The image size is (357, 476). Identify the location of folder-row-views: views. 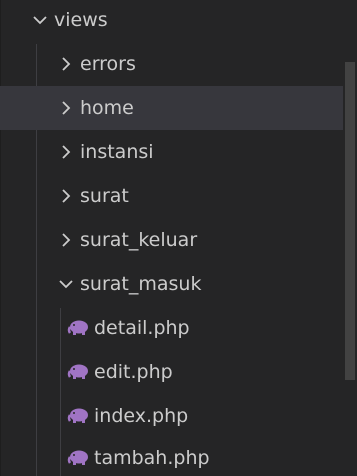
(171, 21).